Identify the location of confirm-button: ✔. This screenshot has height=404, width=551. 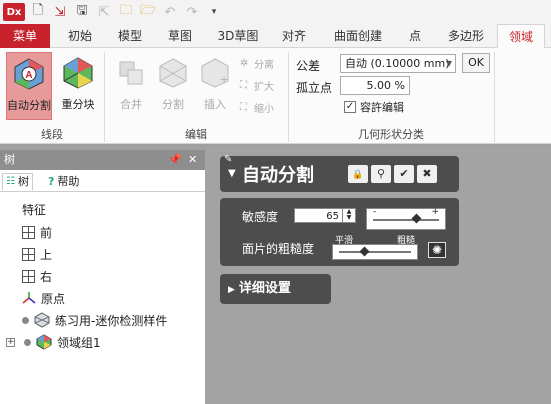
(404, 174).